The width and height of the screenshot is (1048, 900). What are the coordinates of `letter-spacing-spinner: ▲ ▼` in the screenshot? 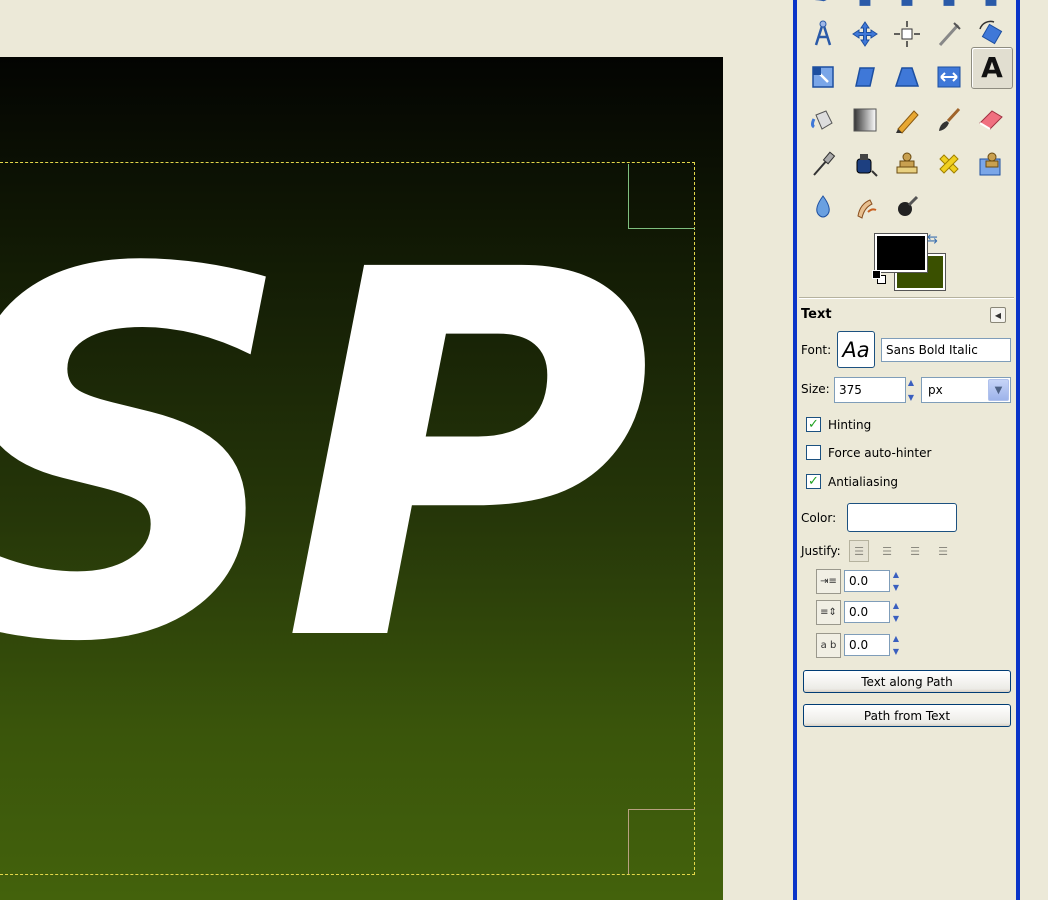 It's located at (896, 645).